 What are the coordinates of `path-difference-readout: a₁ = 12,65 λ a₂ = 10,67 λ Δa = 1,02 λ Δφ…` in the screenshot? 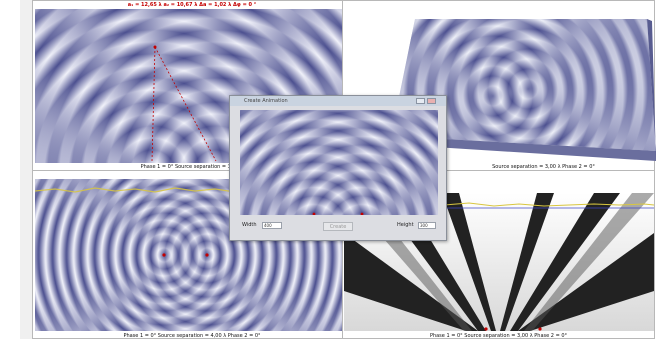 It's located at (192, 5).